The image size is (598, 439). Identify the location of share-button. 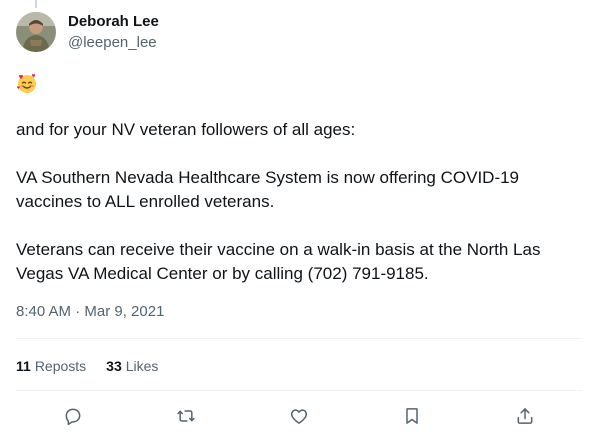
(525, 416).